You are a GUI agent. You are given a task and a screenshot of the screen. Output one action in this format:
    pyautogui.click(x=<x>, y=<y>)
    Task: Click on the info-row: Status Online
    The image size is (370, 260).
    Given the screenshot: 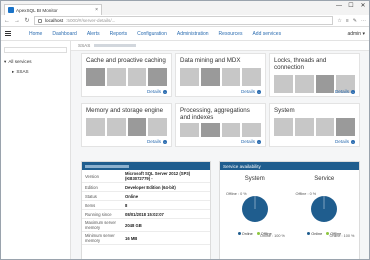 What is the action you would take?
    pyautogui.click(x=146, y=196)
    